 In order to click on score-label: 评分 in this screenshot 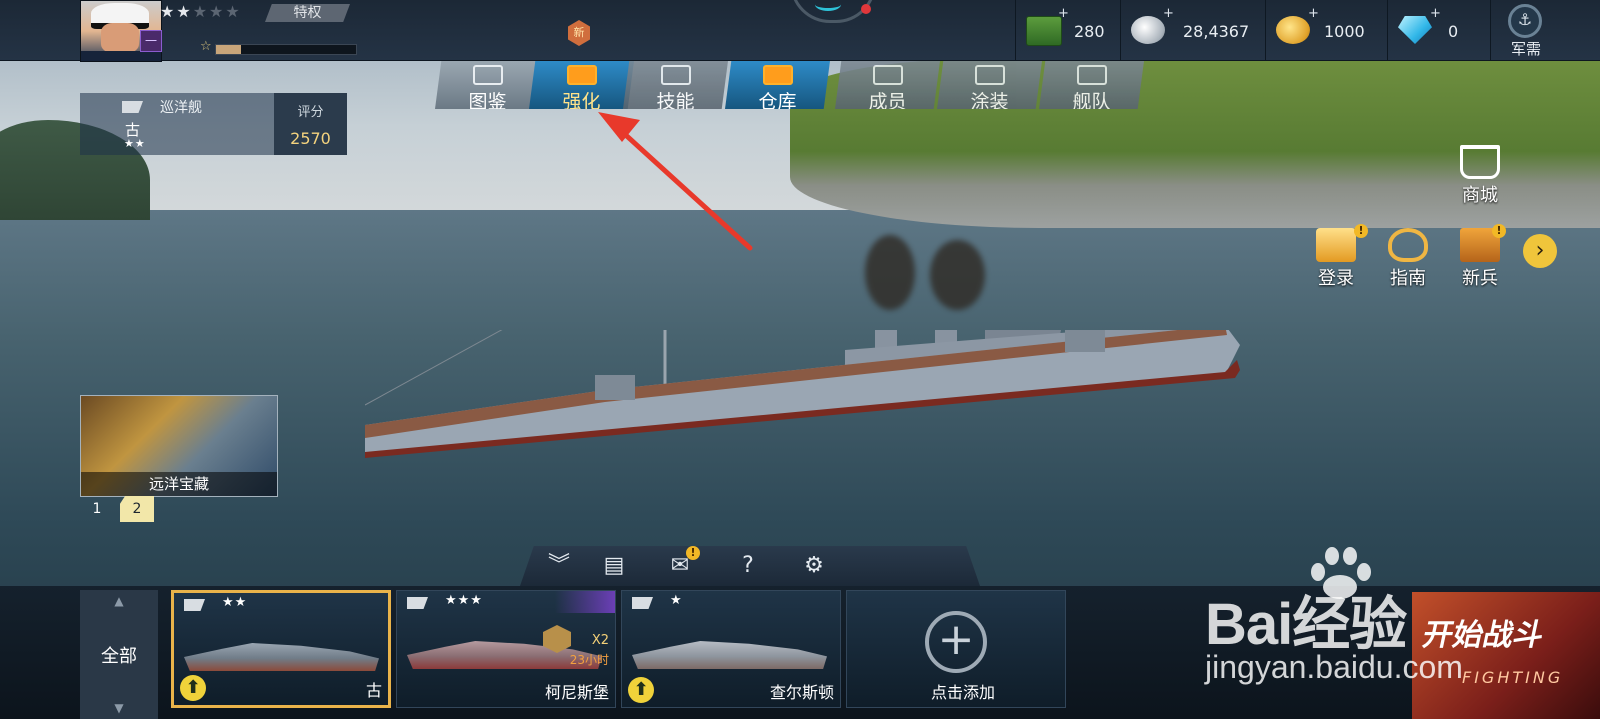, I will do `click(310, 112)`.